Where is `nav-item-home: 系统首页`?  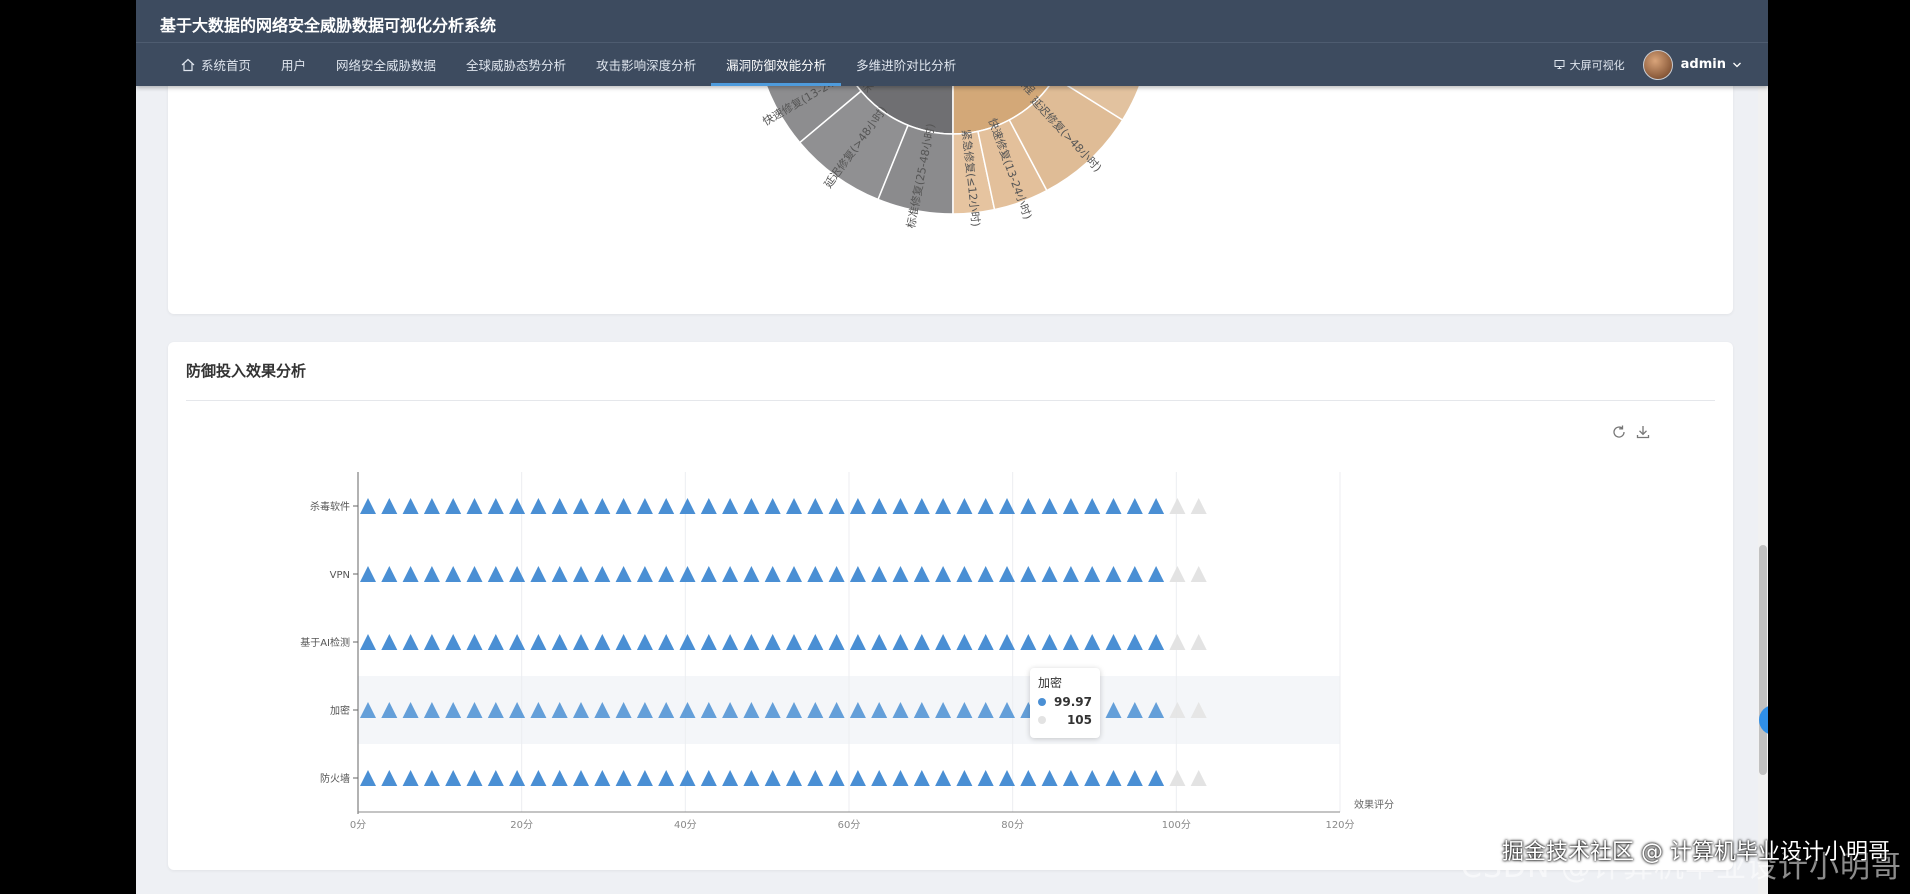
nav-item-home: 系统首页 is located at coordinates (216, 64).